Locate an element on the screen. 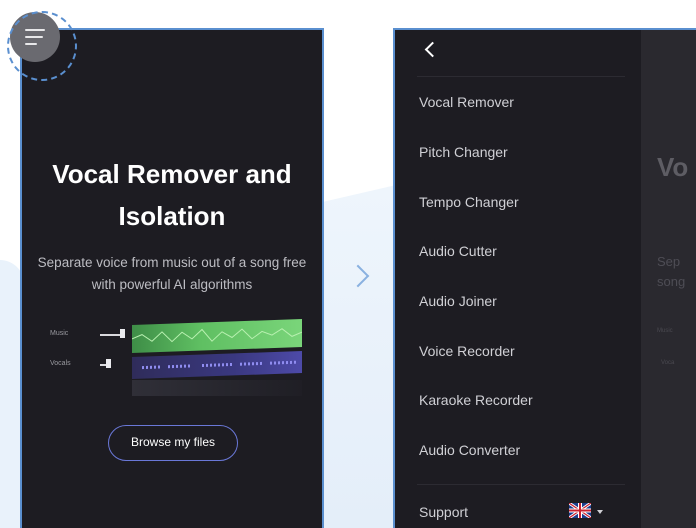 The height and width of the screenshot is (528, 696). background-subtitle-1: Sep is located at coordinates (669, 261).